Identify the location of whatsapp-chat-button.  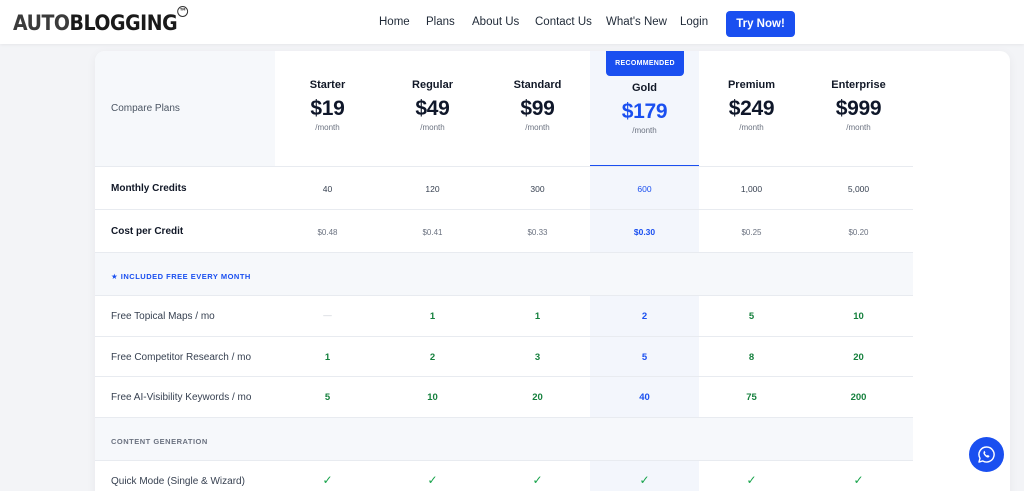
(986, 454).